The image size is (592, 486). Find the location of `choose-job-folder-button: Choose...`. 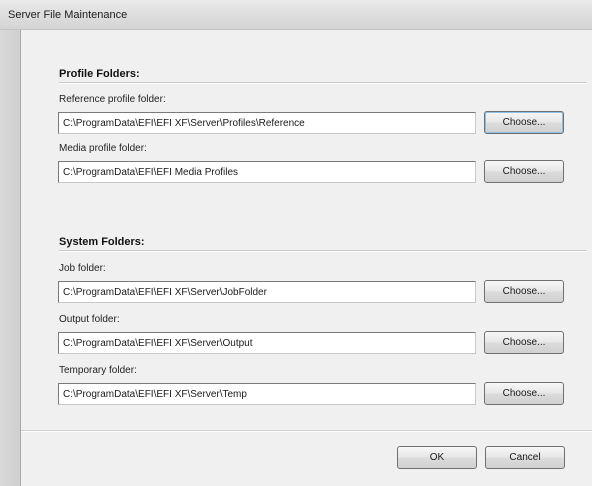

choose-job-folder-button: Choose... is located at coordinates (524, 291).